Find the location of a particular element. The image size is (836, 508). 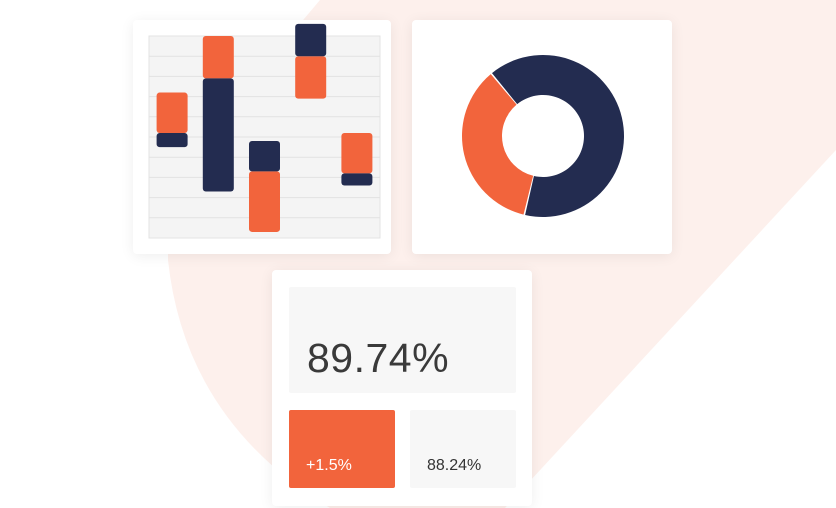

bar-chart-card is located at coordinates (262, 137).